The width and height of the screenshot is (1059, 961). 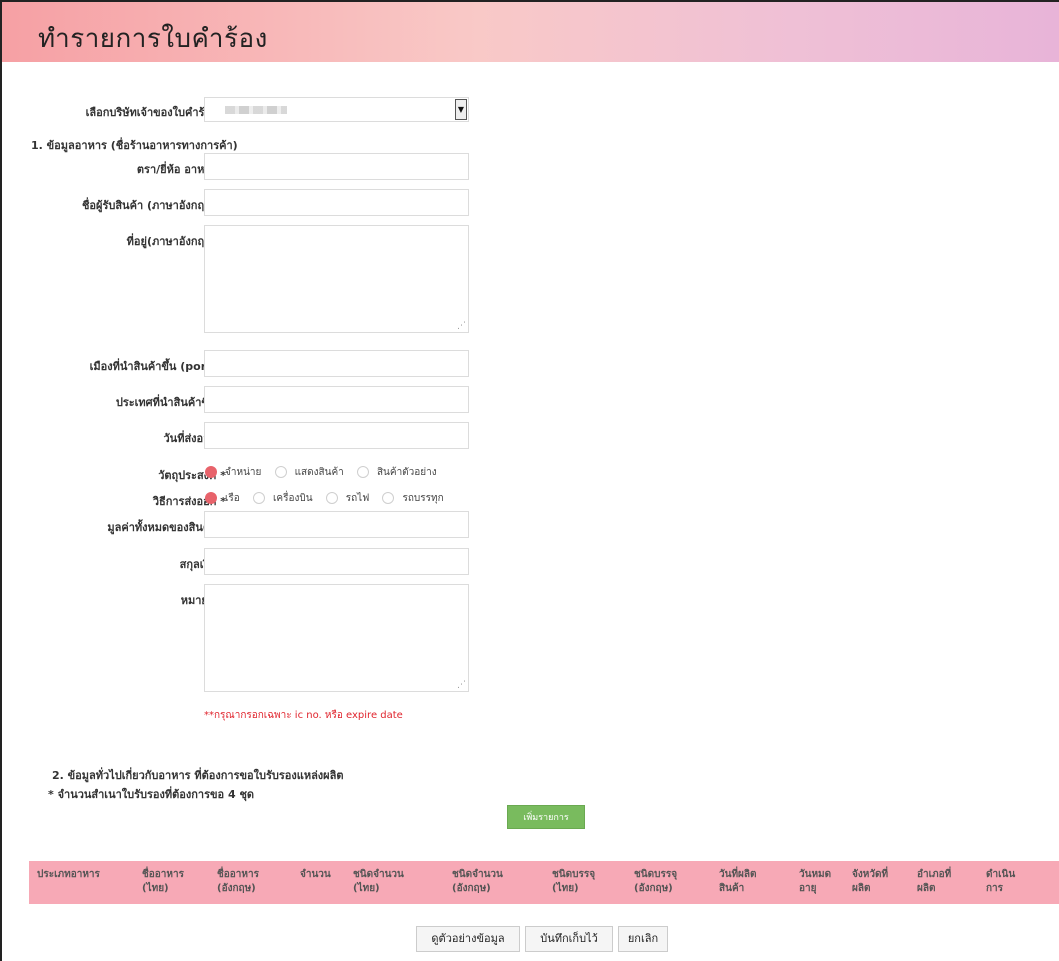 What do you see at coordinates (134, 145) in the screenshot?
I see `section1-title: 1. ข้อมูลอาหาร (ชื่อร้านอาหารทางการค้า)` at bounding box center [134, 145].